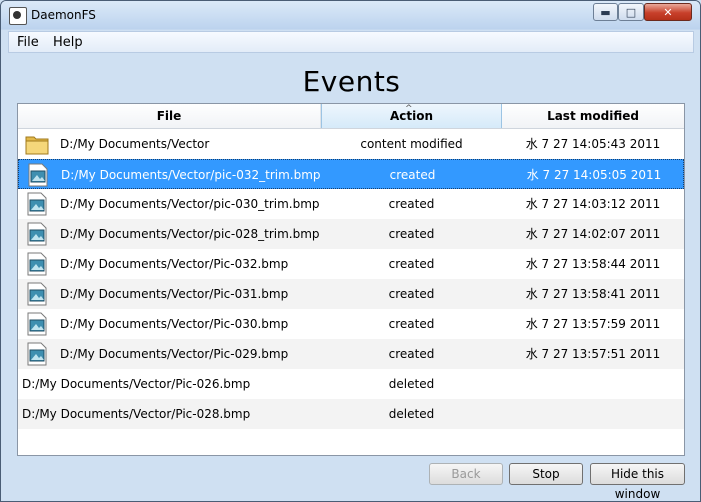  I want to click on menu-file: File, so click(28, 42).